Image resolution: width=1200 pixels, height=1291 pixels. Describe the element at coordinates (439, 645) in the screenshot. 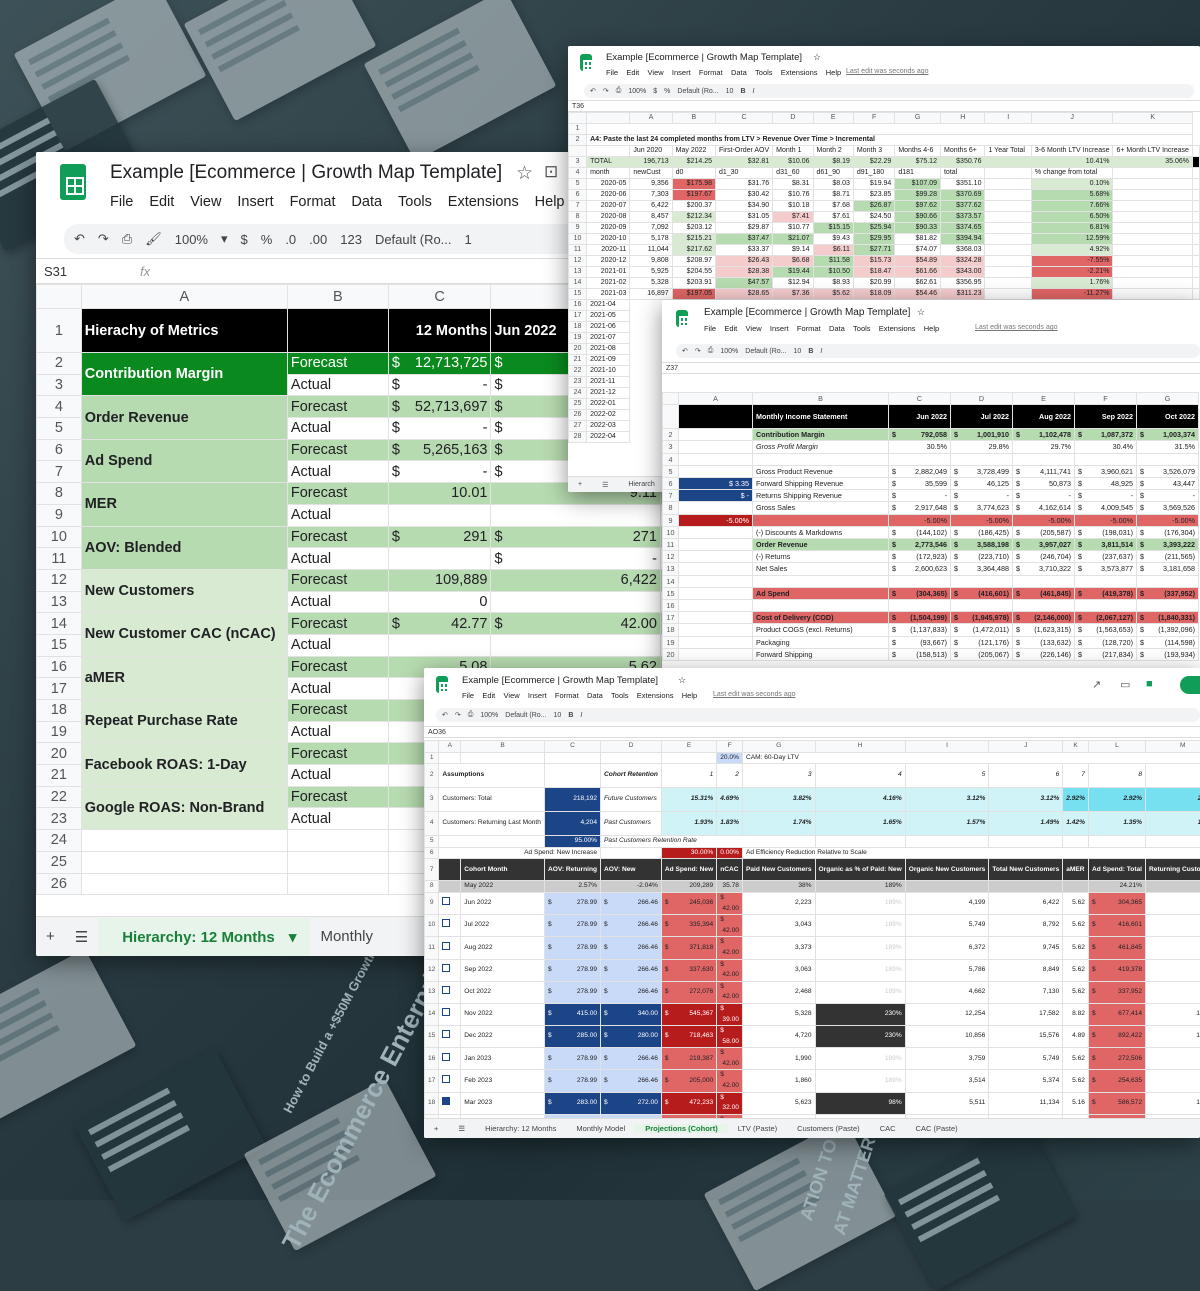

I see `value-cell-12m` at that location.